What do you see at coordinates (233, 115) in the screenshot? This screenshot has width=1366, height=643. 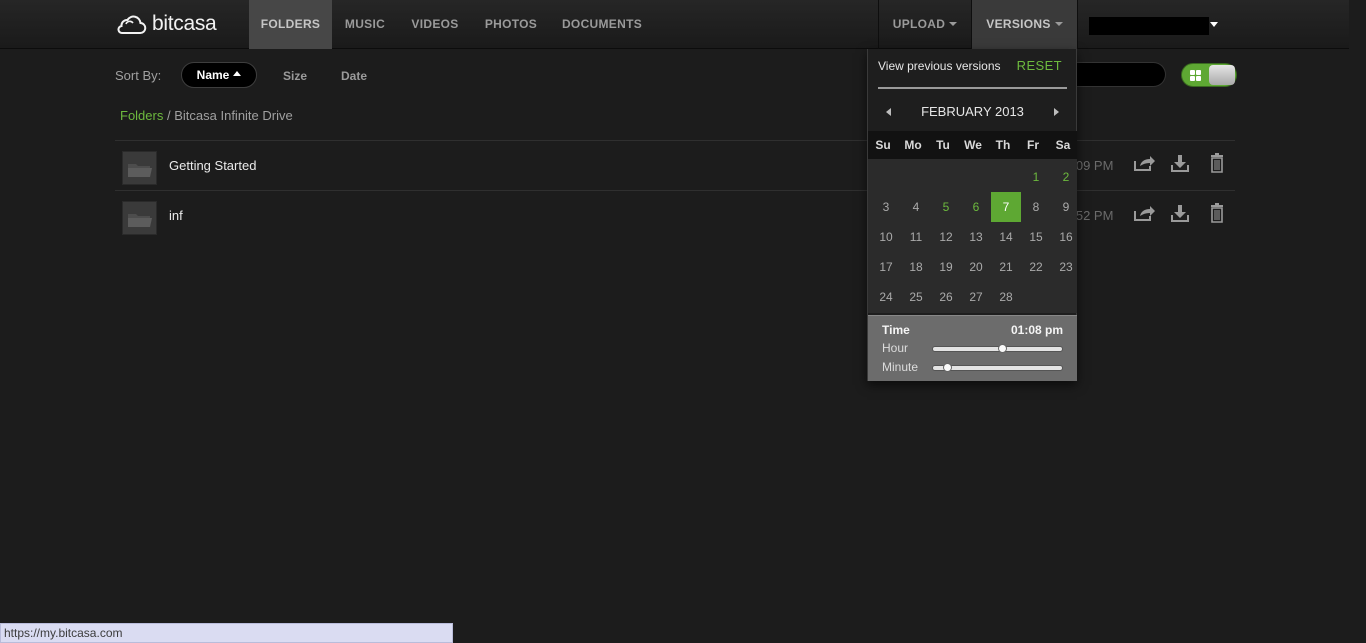 I see `breadcrumb-current: Bitcasa Infinite Drive` at bounding box center [233, 115].